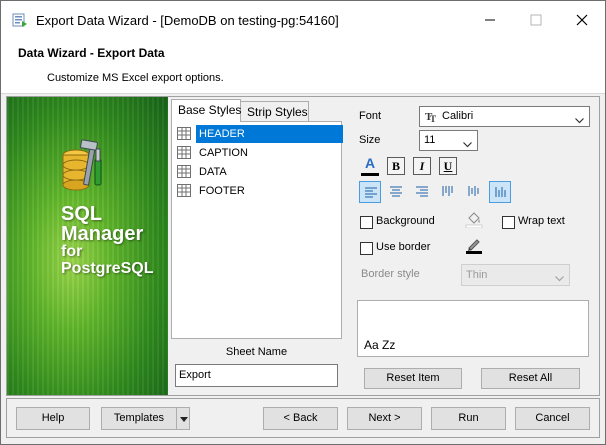 The height and width of the screenshot is (445, 606). What do you see at coordinates (490, 20) in the screenshot?
I see `minimize-button` at bounding box center [490, 20].